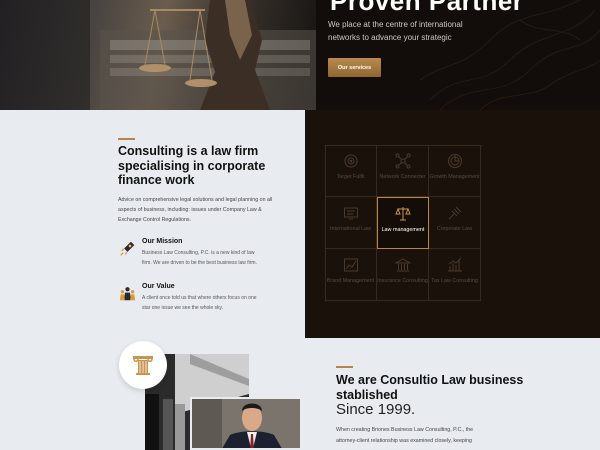 This screenshot has height=450, width=600. I want to click on service-network-connecter: Network Connecter, so click(403, 171).